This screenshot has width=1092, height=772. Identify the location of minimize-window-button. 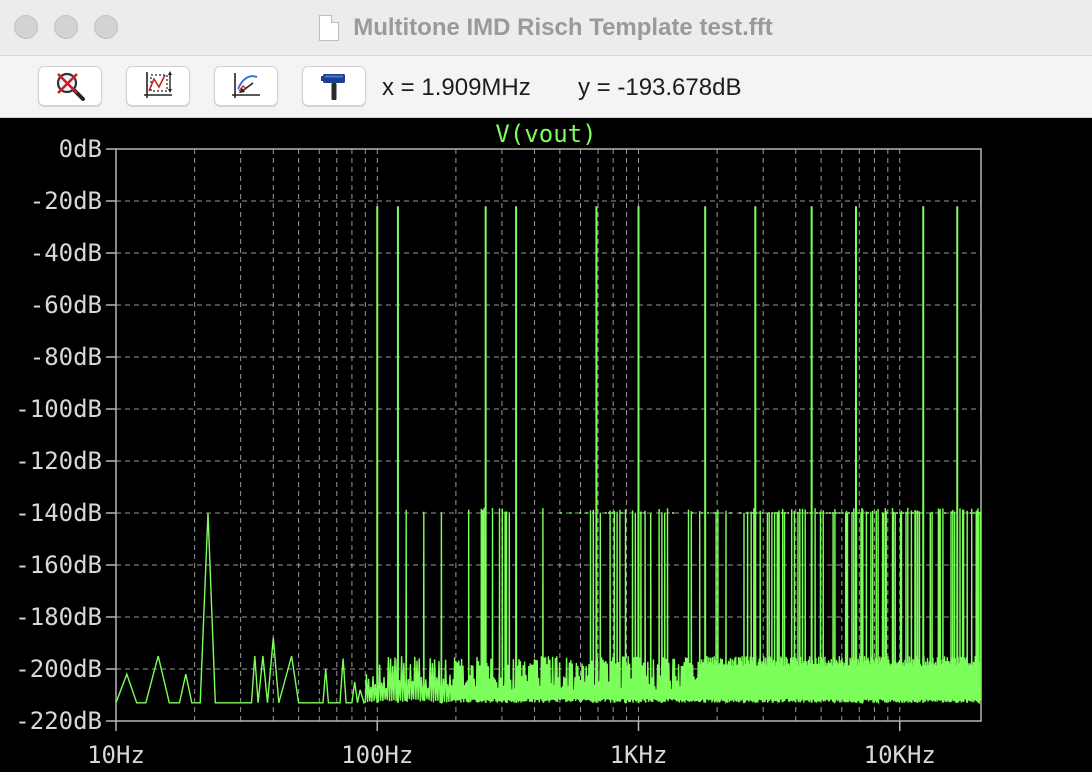
(66, 27).